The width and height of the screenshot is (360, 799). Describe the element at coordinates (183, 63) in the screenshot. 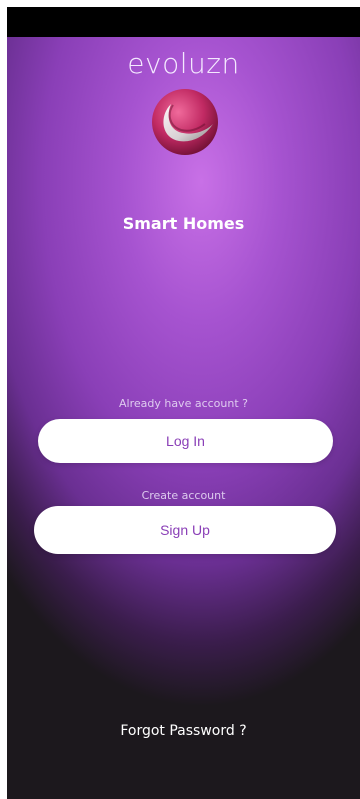

I see `brand-title: evoluzn` at that location.